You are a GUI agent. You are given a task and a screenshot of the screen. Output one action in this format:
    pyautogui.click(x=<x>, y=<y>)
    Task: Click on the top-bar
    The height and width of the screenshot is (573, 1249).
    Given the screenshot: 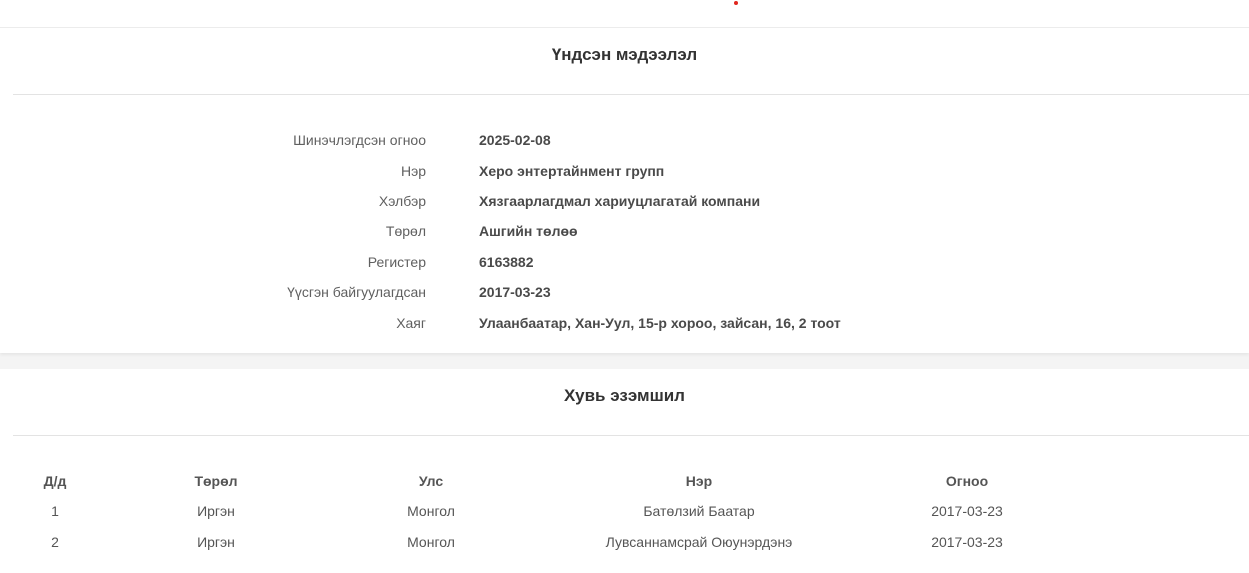 What is the action you would take?
    pyautogui.click(x=624, y=14)
    